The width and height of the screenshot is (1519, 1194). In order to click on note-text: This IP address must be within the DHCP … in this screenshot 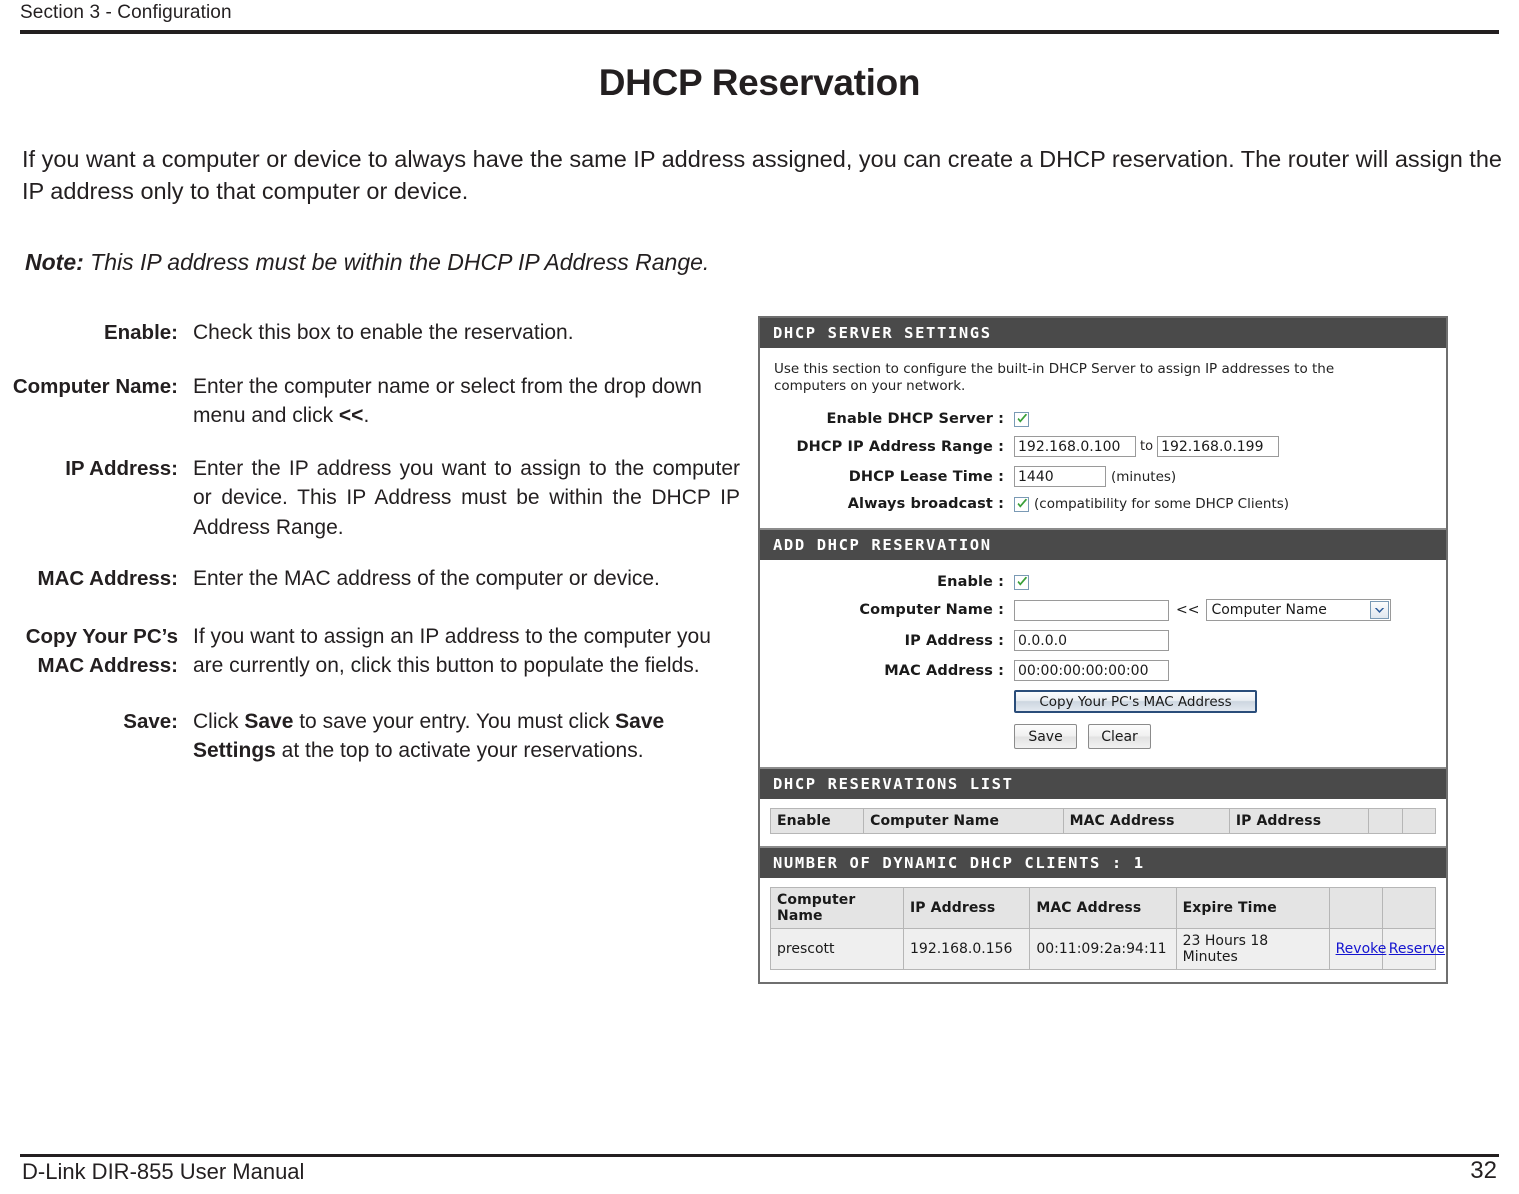, I will do `click(400, 262)`.